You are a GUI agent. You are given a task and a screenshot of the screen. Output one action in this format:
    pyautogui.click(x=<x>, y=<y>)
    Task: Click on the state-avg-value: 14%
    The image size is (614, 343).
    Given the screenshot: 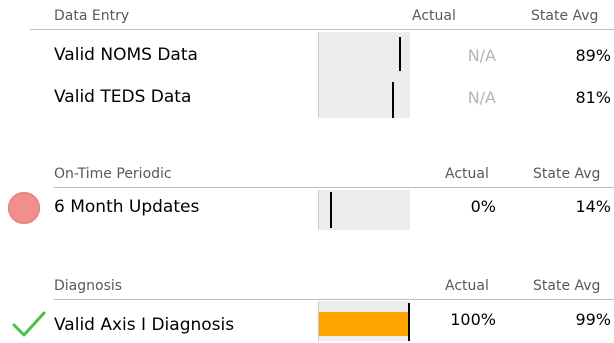 What is the action you would take?
    pyautogui.click(x=593, y=206)
    